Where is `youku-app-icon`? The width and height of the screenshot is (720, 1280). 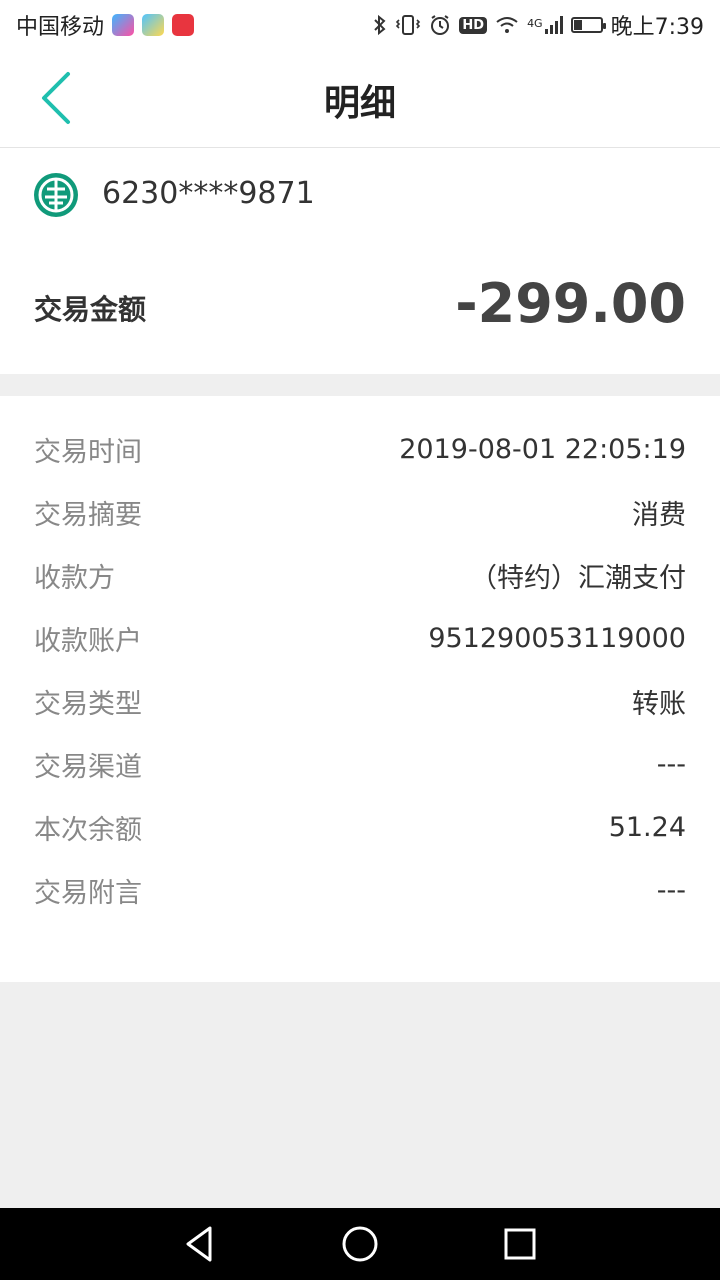 youku-app-icon is located at coordinates (123, 25).